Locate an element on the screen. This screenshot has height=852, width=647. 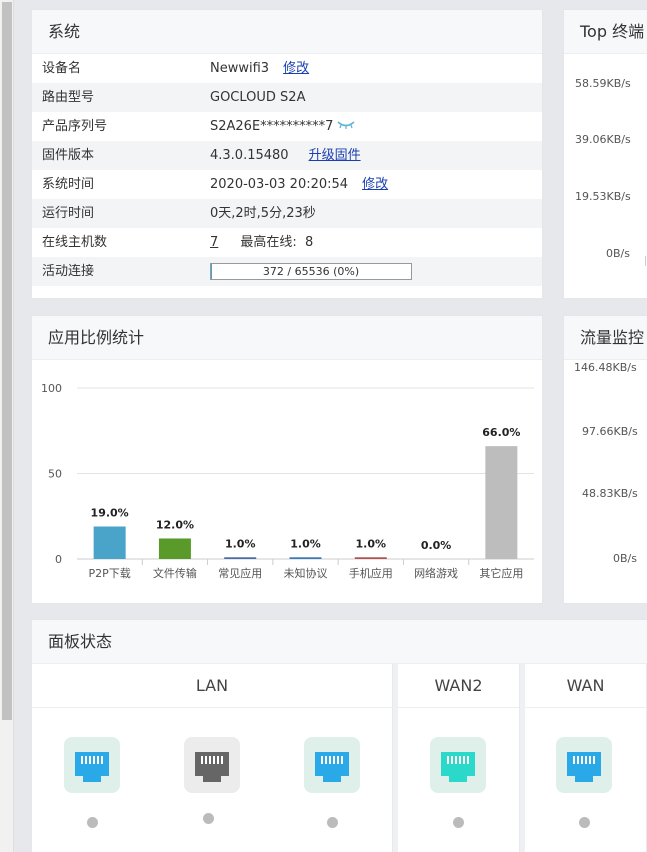
wan-port is located at coordinates (584, 765).